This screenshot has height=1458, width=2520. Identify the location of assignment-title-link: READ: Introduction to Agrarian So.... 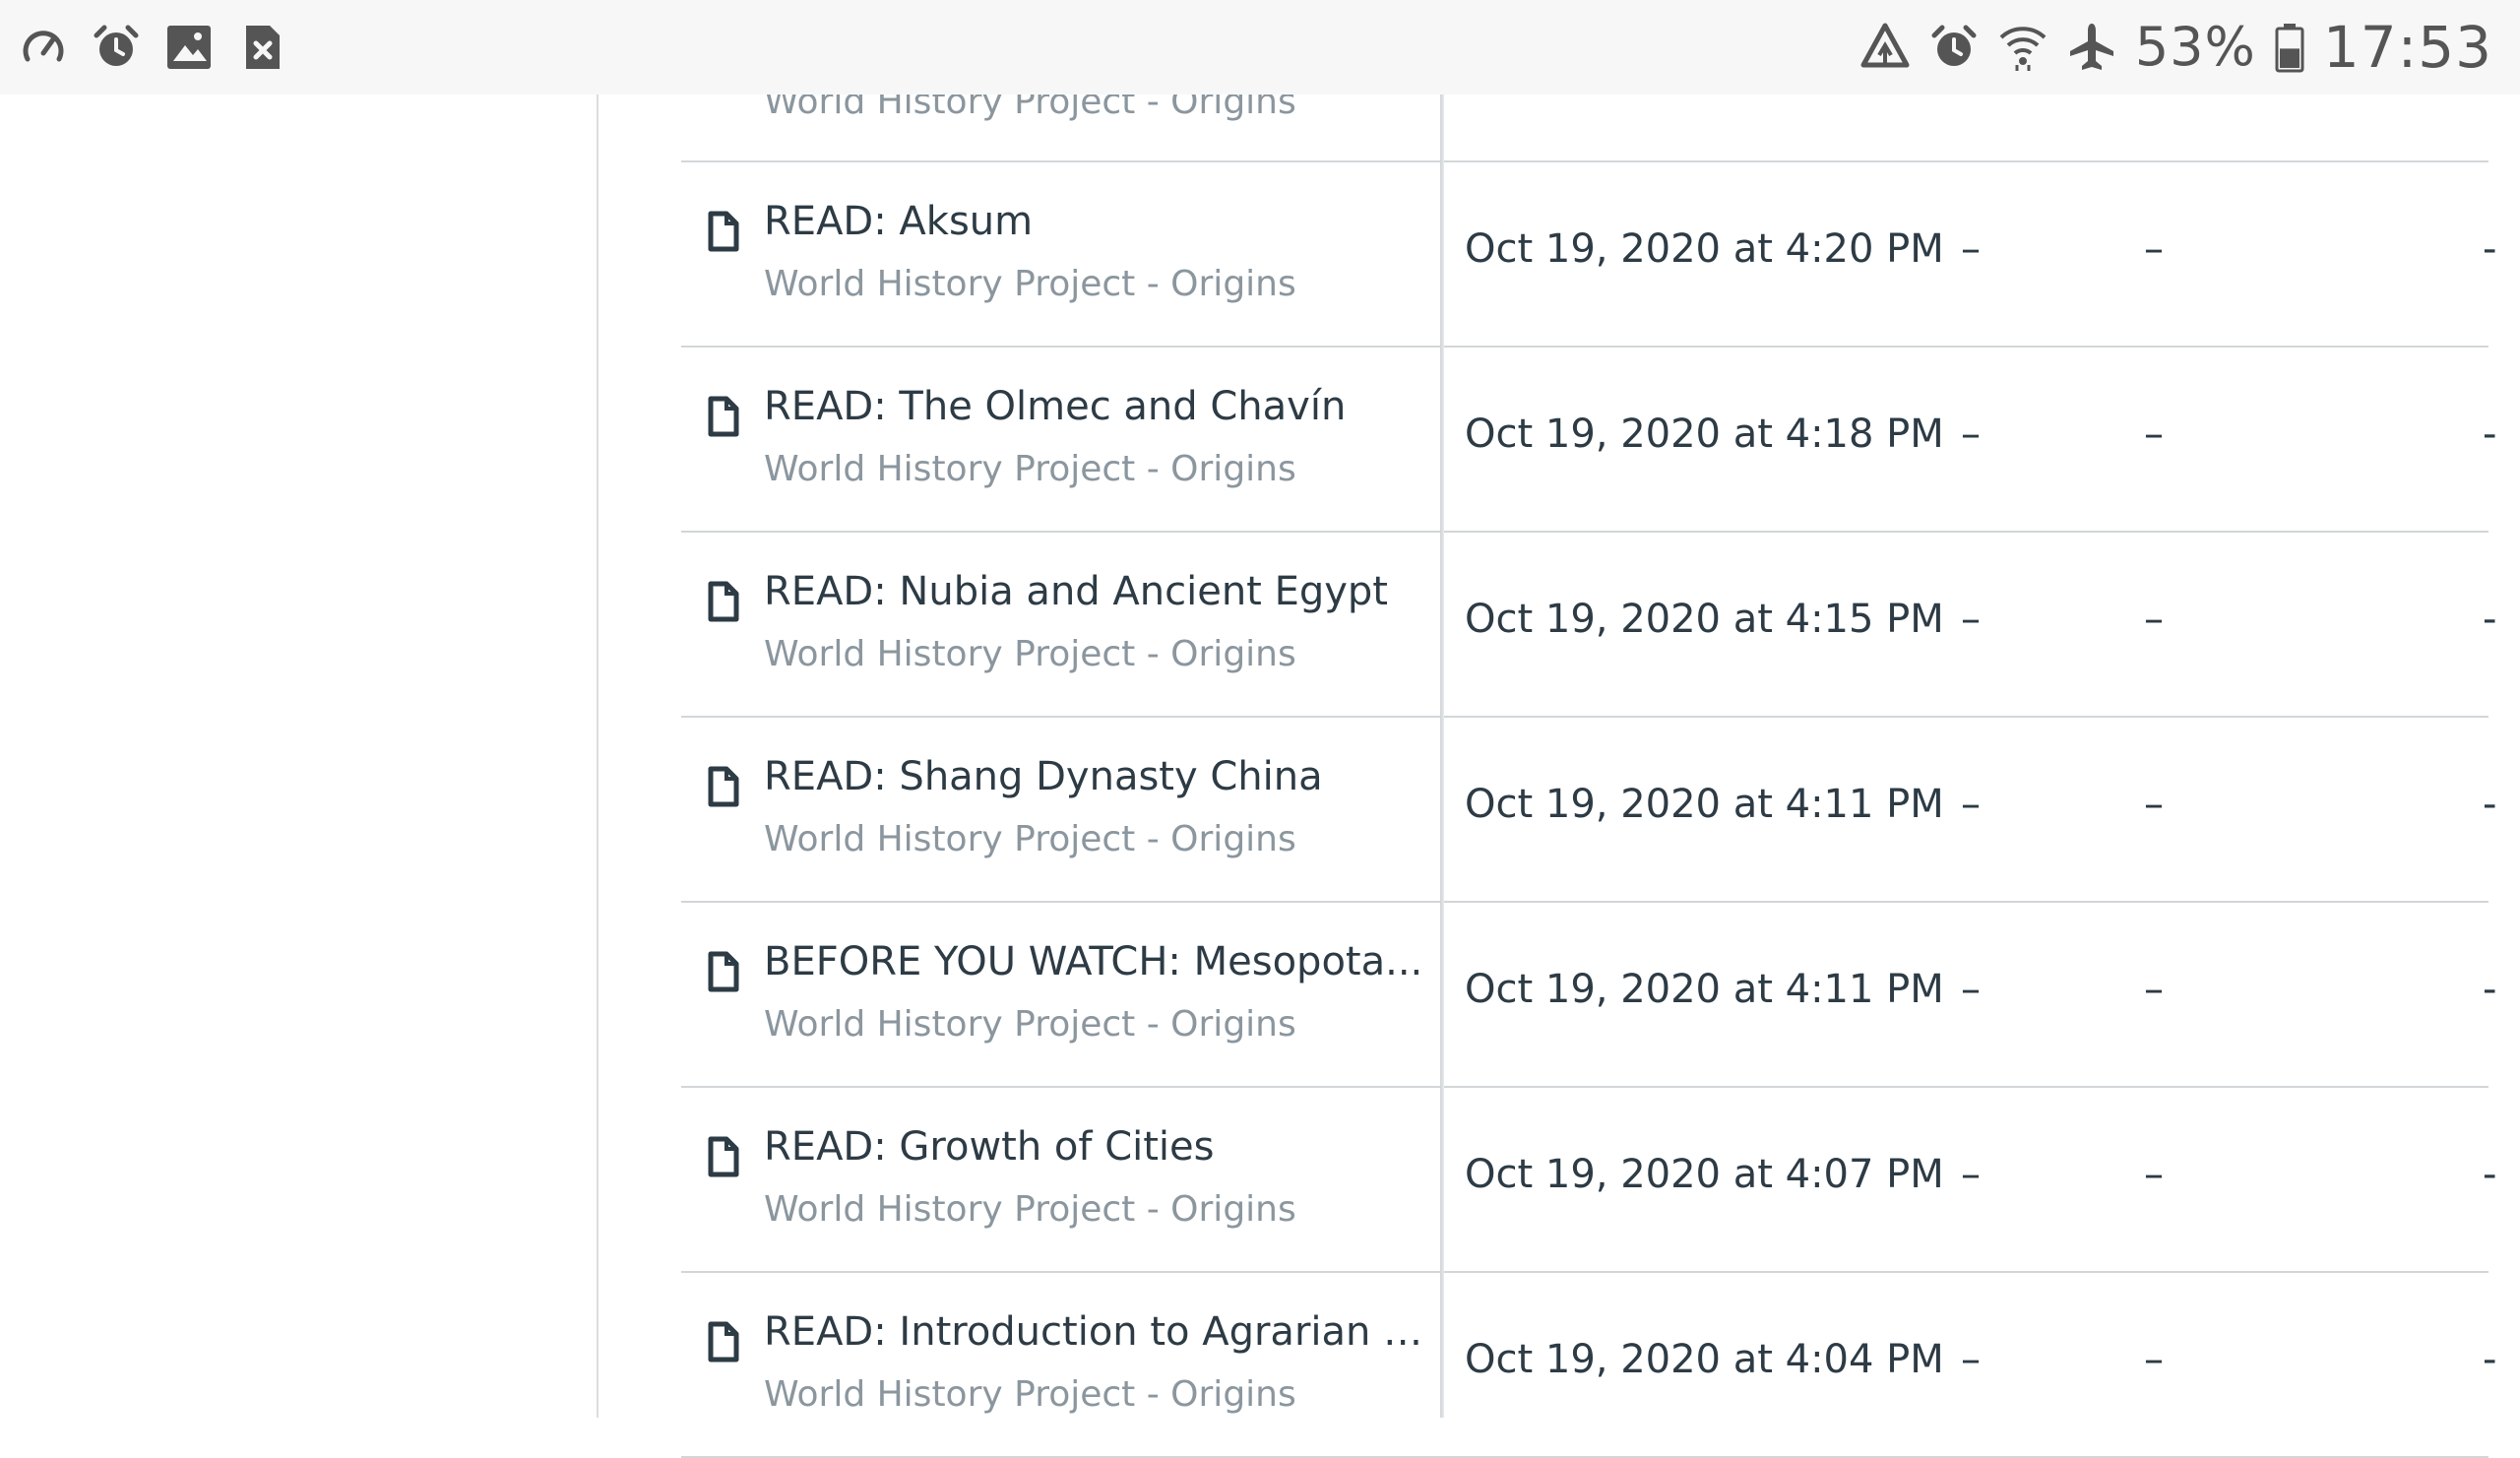
(1103, 1332).